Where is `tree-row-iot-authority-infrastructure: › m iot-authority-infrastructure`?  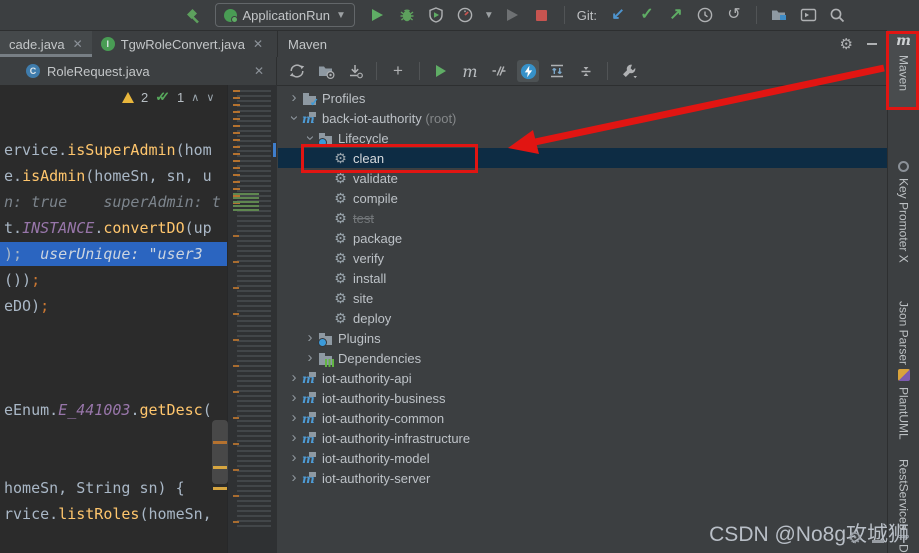
tree-row-iot-authority-infrastructure: › m iot-authority-infrastructure is located at coordinates (582, 438).